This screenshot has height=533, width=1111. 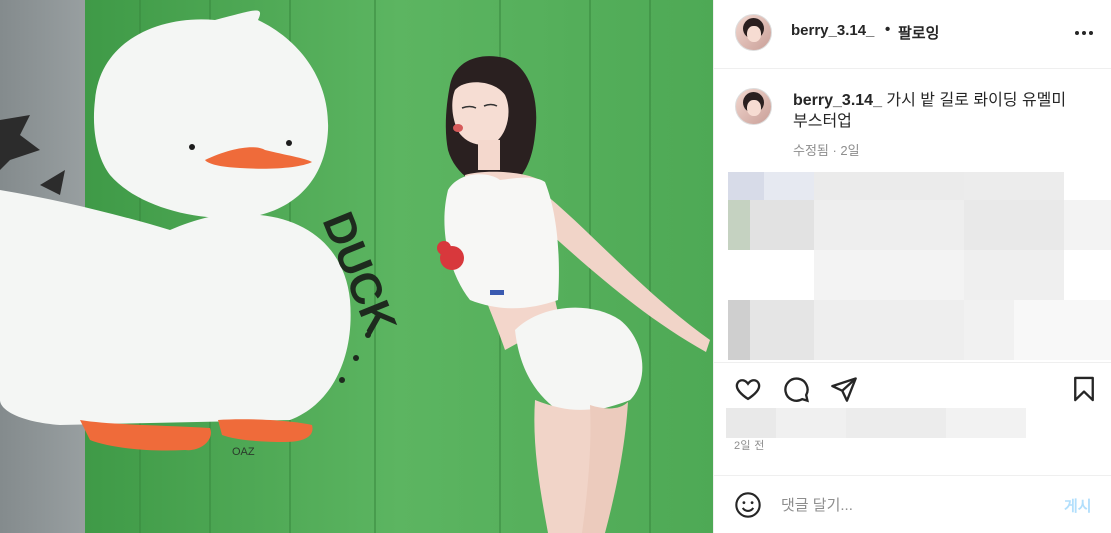 What do you see at coordinates (918, 32) in the screenshot?
I see `following-button: 팔로잉` at bounding box center [918, 32].